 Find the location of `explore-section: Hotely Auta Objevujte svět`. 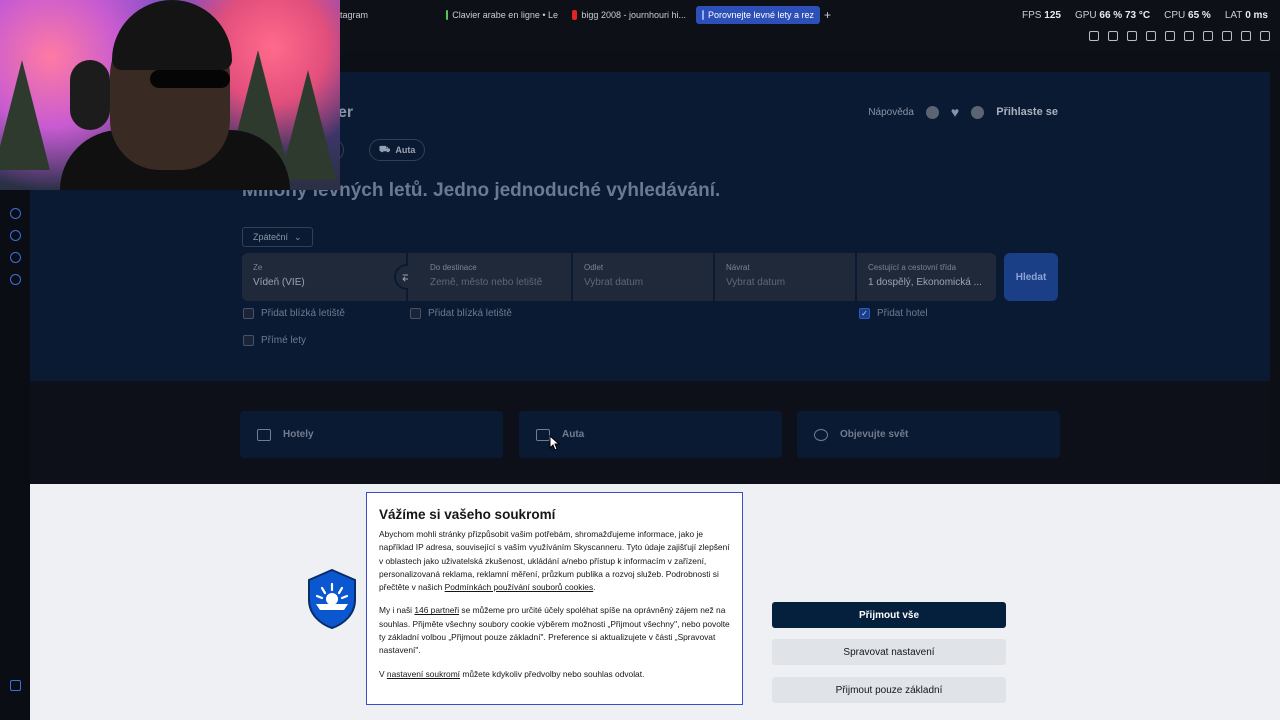

explore-section: Hotely Auta Objevujte svět is located at coordinates (650, 432).